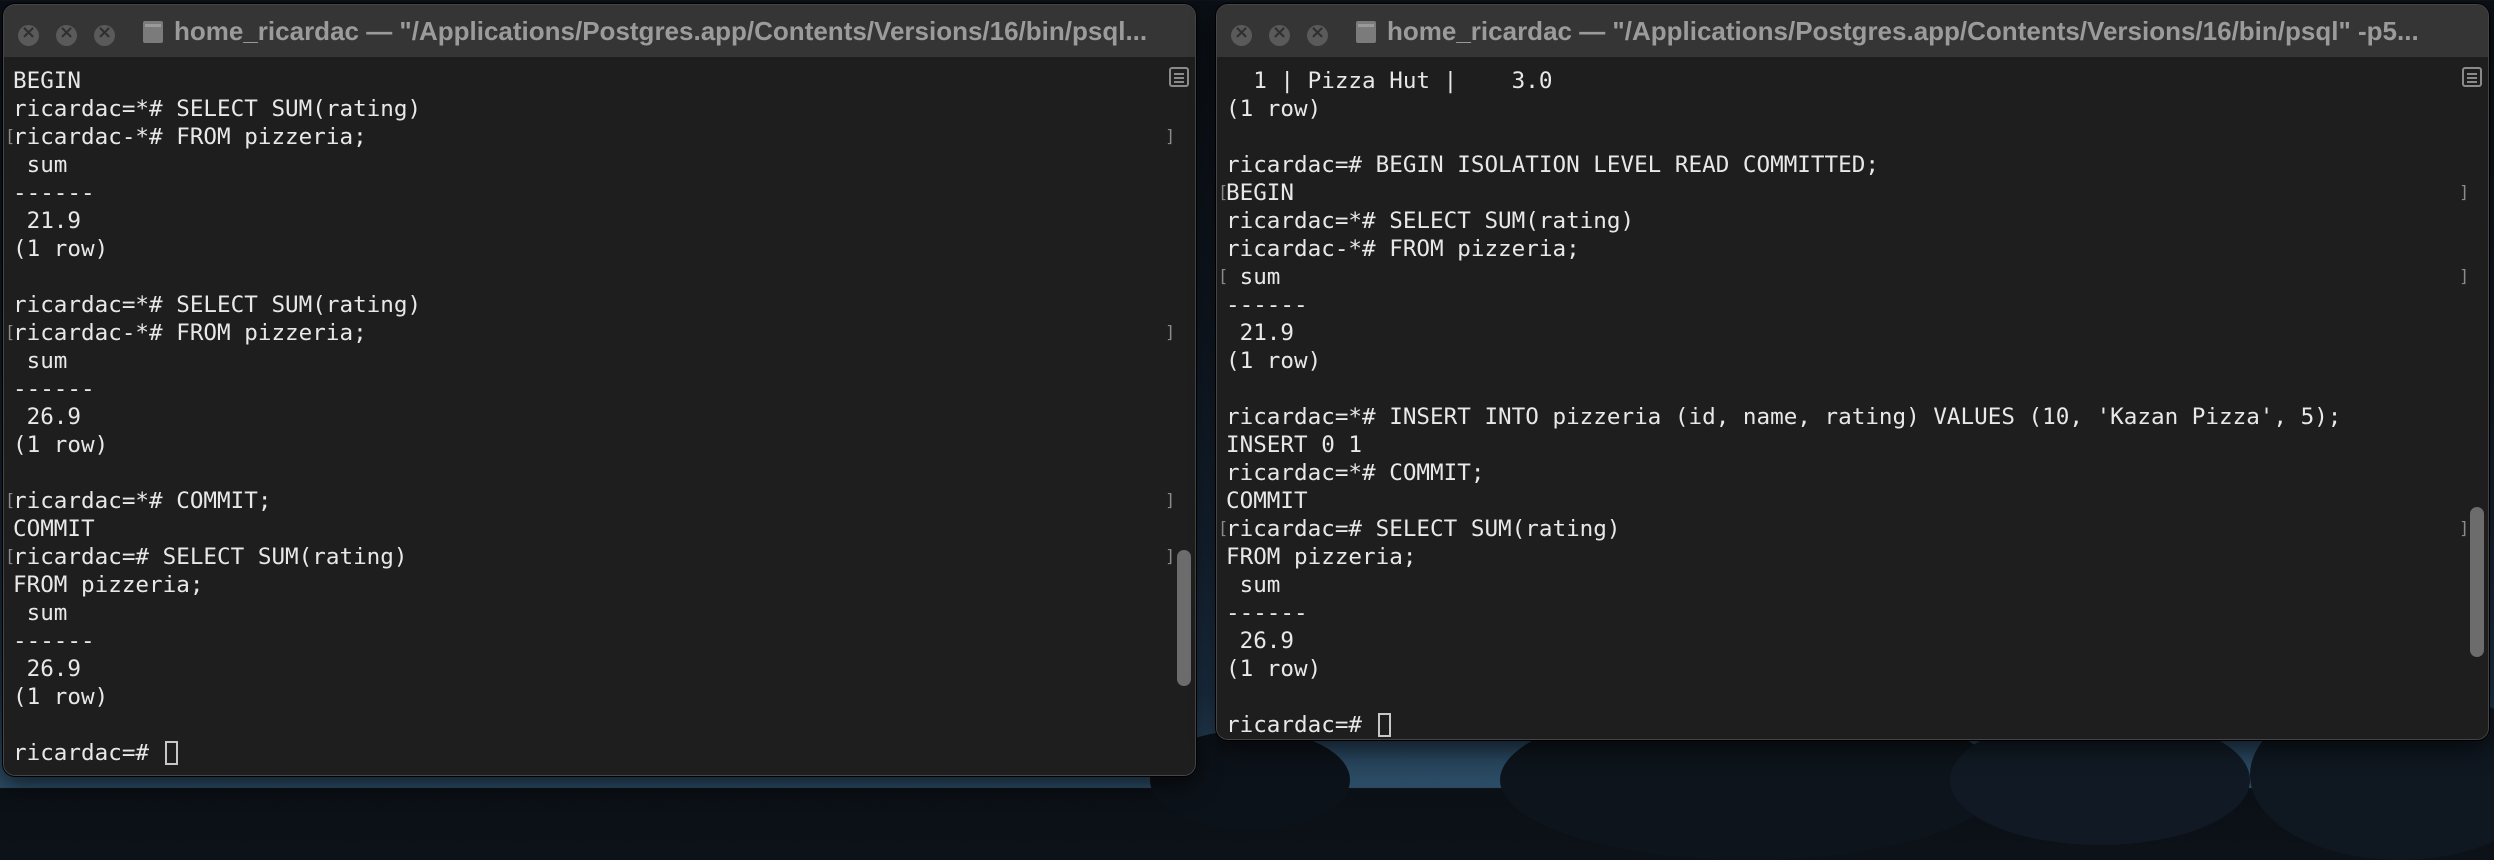 This screenshot has width=2494, height=860. I want to click on terminal-line: ricardac-*# FROM pizzeria;, so click(1783, 249).